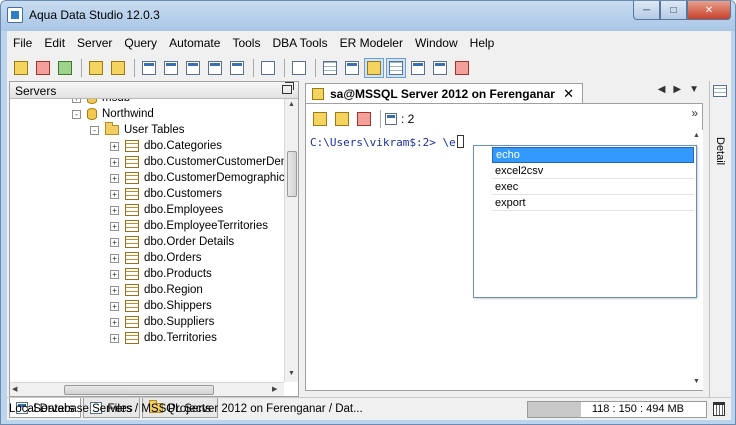 The width and height of the screenshot is (736, 425). Describe the element at coordinates (462, 68) in the screenshot. I see `chart-view-button` at that location.